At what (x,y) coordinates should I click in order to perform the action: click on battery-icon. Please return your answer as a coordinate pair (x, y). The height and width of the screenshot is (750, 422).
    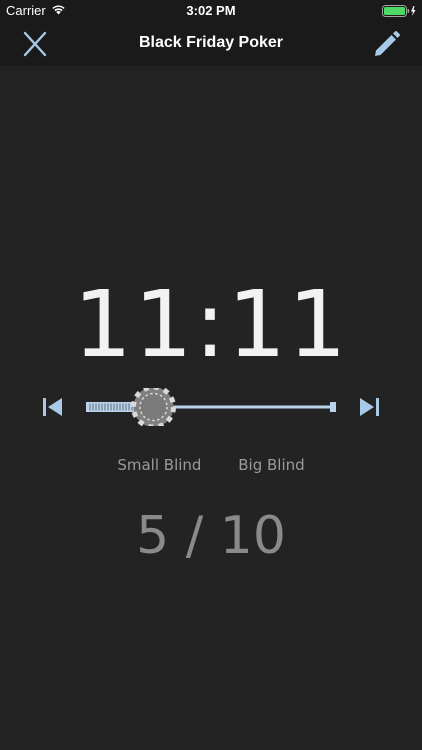
    Looking at the image, I should click on (399, 11).